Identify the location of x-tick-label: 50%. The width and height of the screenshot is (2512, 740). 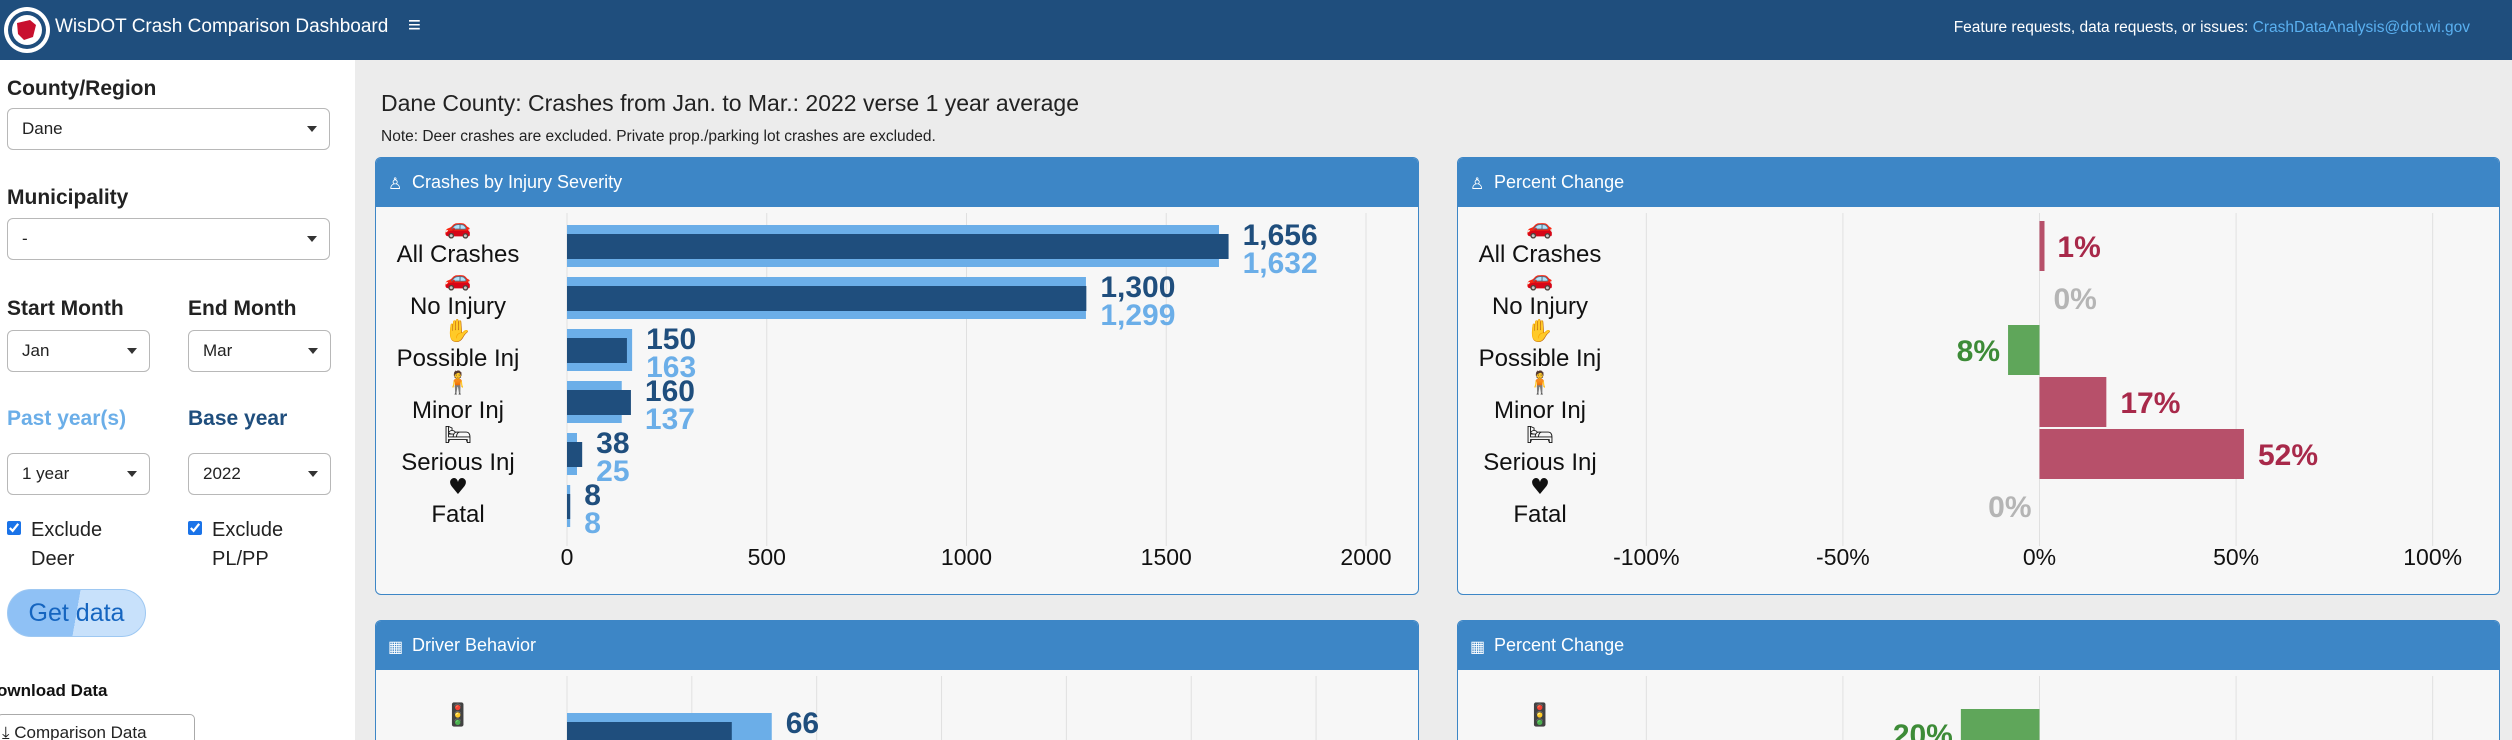
(2236, 557).